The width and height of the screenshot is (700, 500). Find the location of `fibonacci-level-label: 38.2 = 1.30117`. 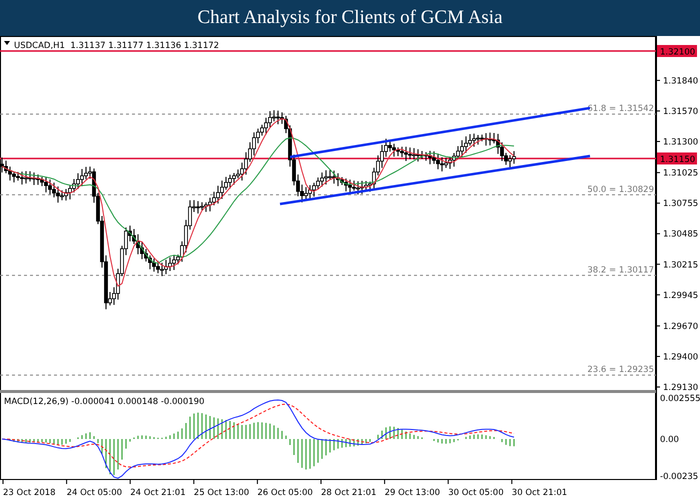

fibonacci-level-label: 38.2 = 1.30117 is located at coordinates (620, 270).